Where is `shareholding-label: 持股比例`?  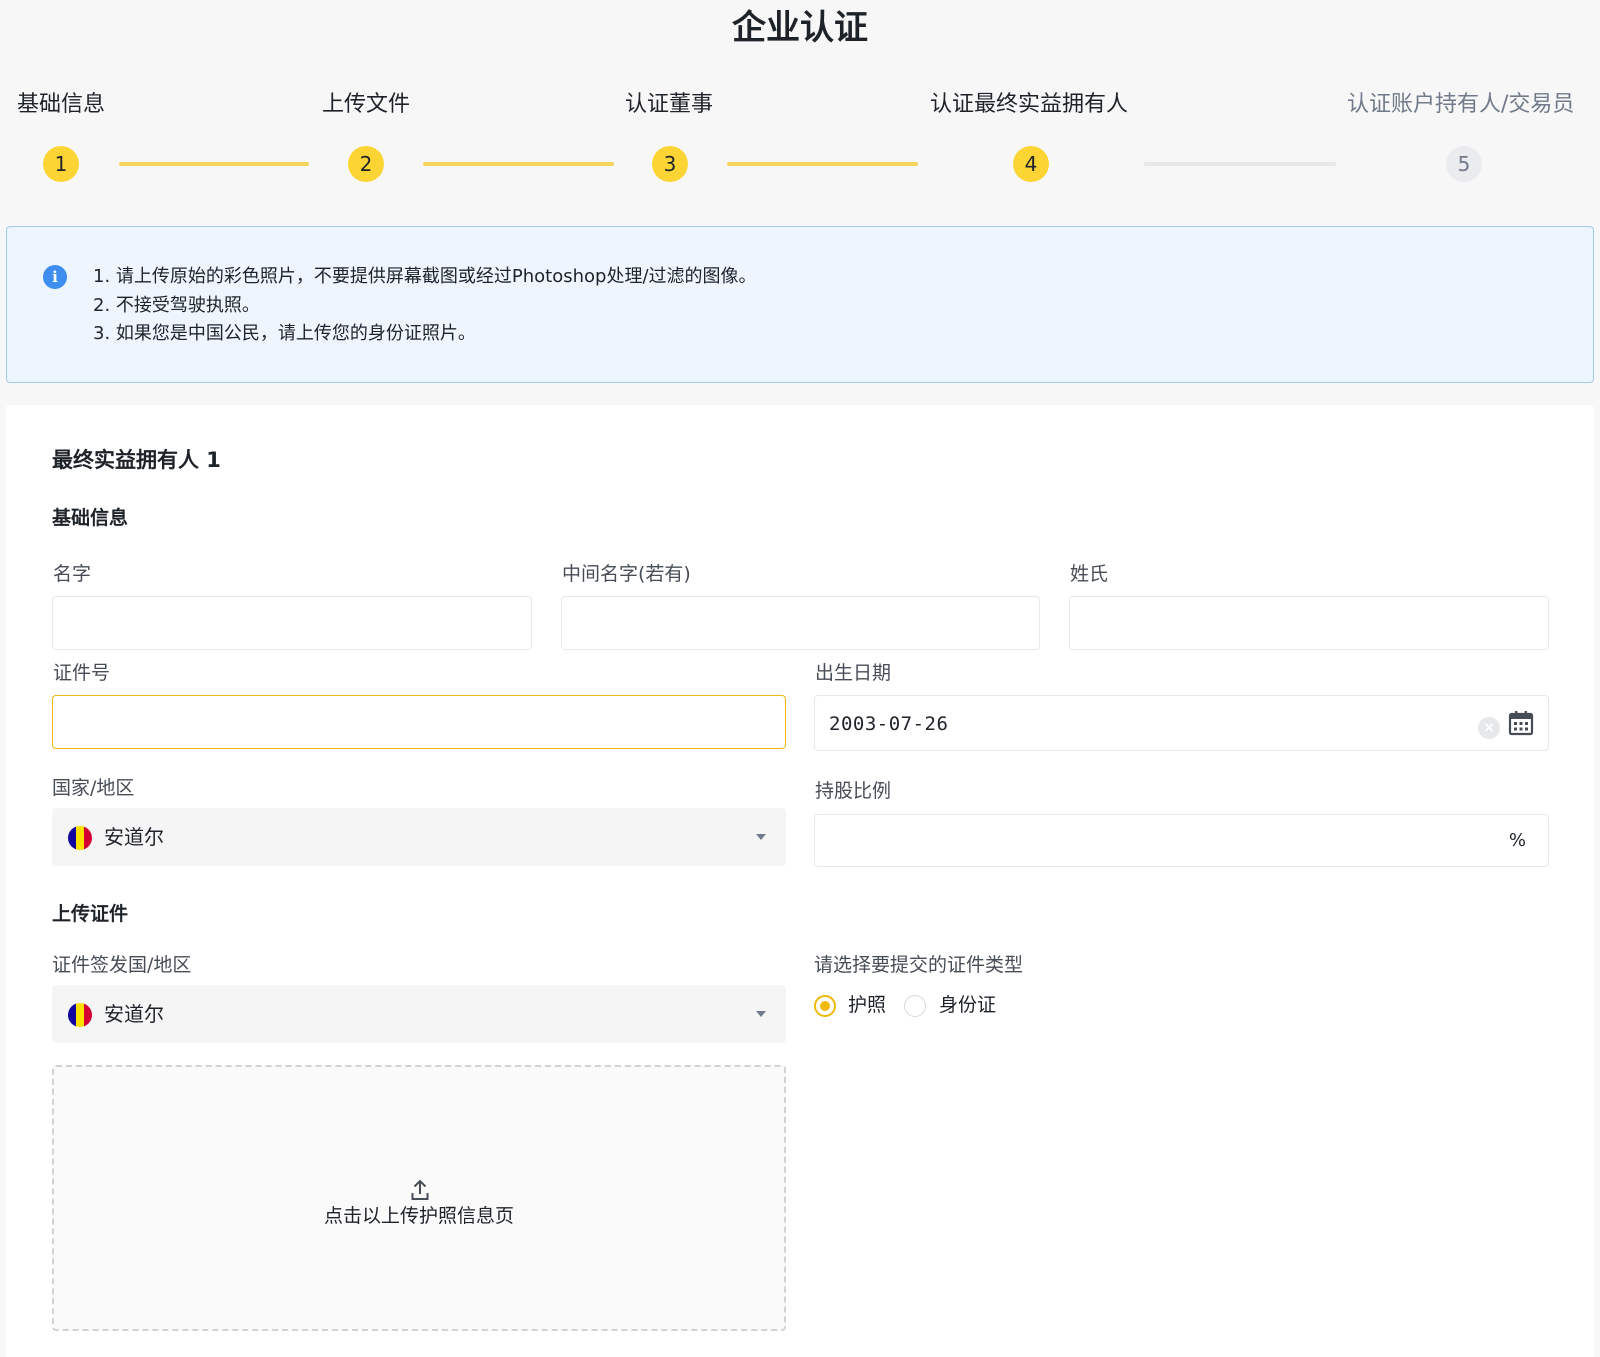 shareholding-label: 持股比例 is located at coordinates (853, 791).